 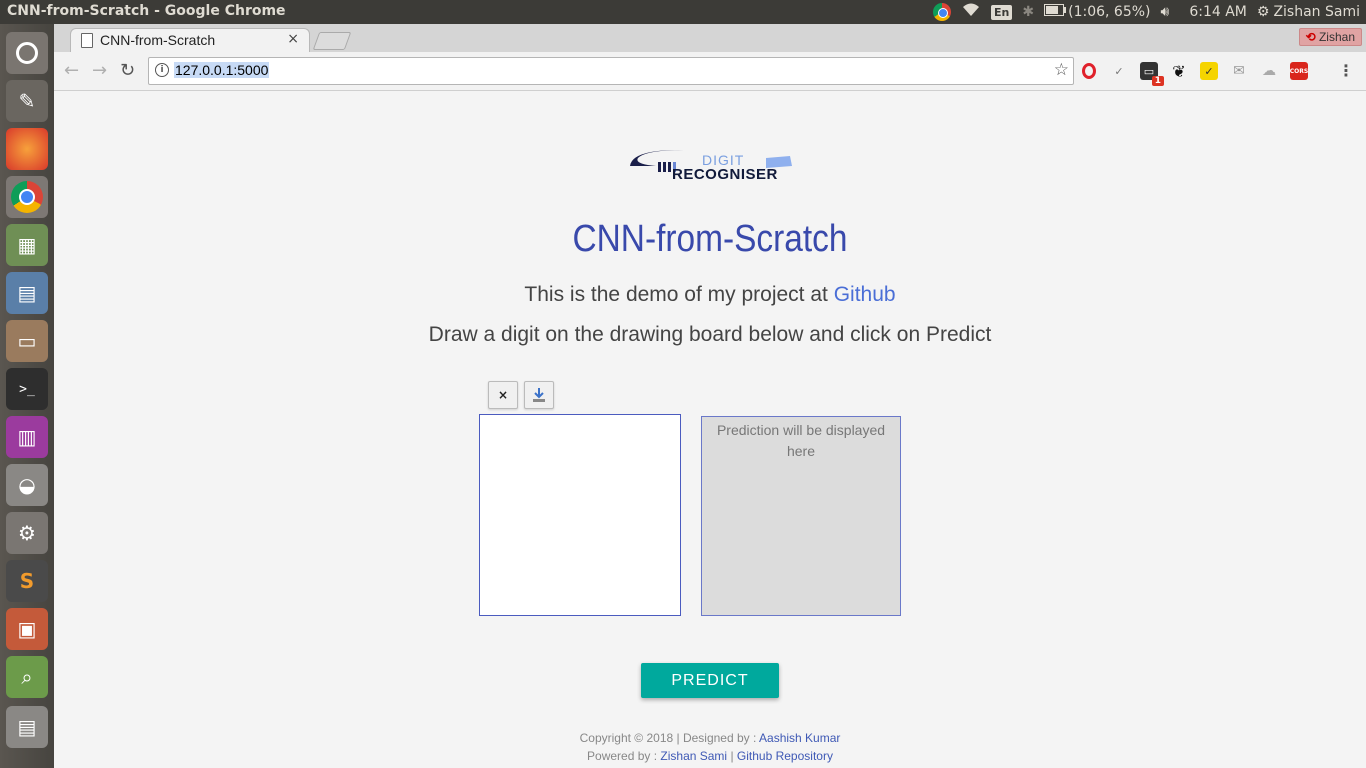 I want to click on back-arrow-icon: ←, so click(x=71, y=70).